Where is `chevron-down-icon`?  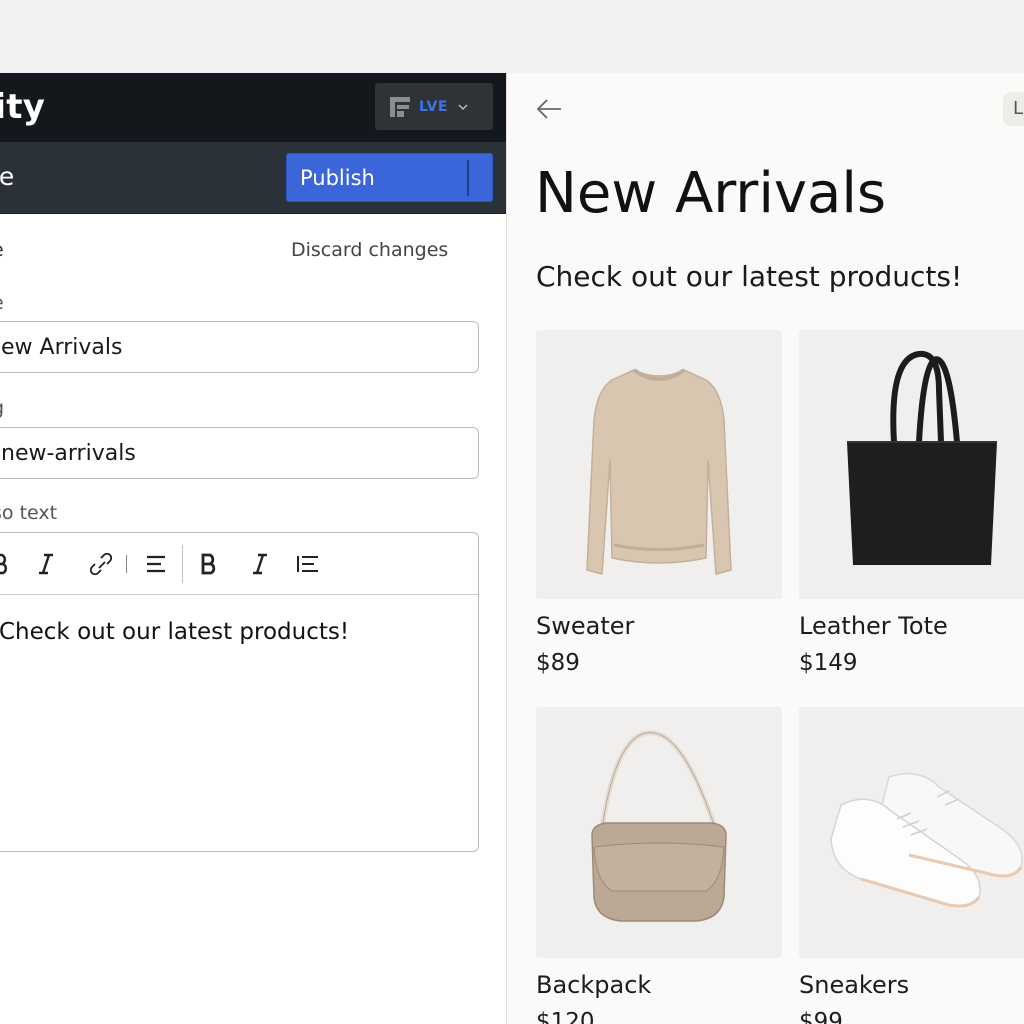 chevron-down-icon is located at coordinates (463, 106).